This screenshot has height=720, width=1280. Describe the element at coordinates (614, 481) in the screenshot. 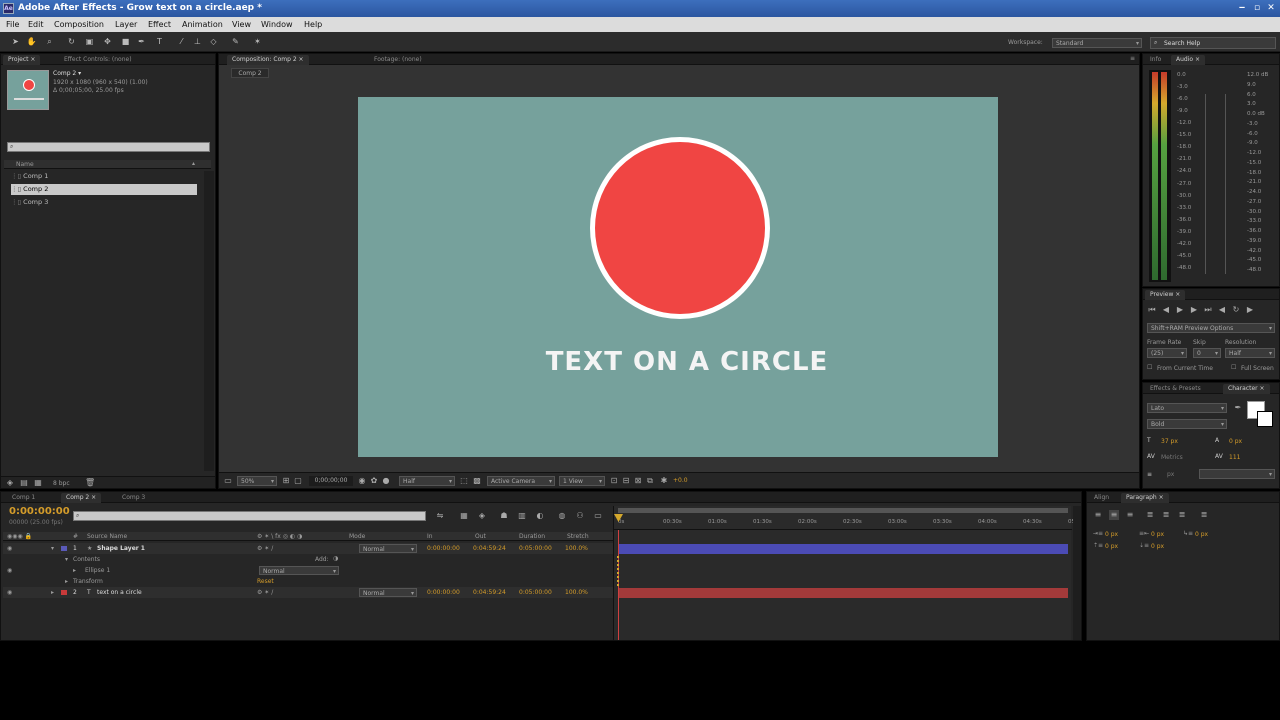

I see `toggle-pixel-icon: ⊡` at that location.